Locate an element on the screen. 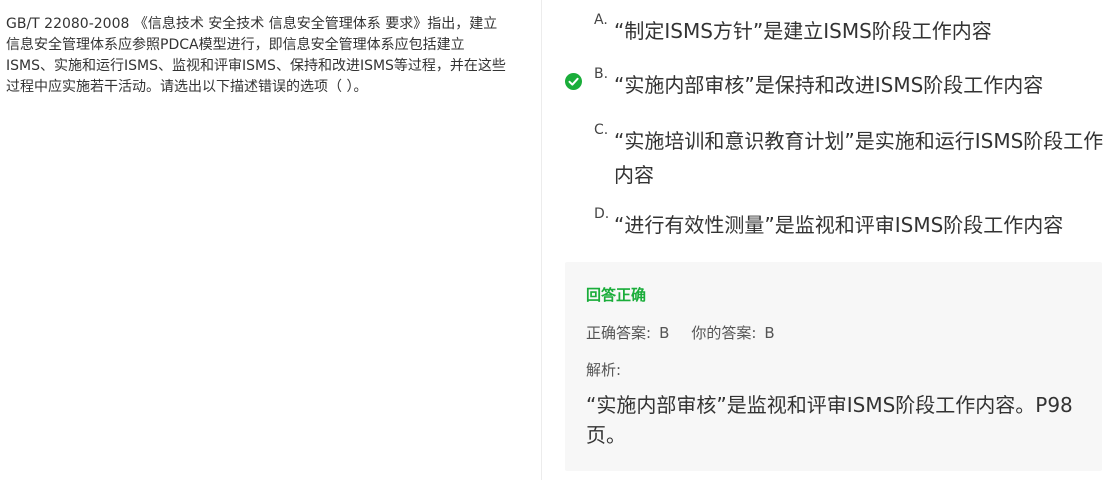 Image resolution: width=1110 pixels, height=480 pixels. option-d: D. “进行有效性测量”是监视和评审ISMS阶段工作内容 is located at coordinates (850, 224).